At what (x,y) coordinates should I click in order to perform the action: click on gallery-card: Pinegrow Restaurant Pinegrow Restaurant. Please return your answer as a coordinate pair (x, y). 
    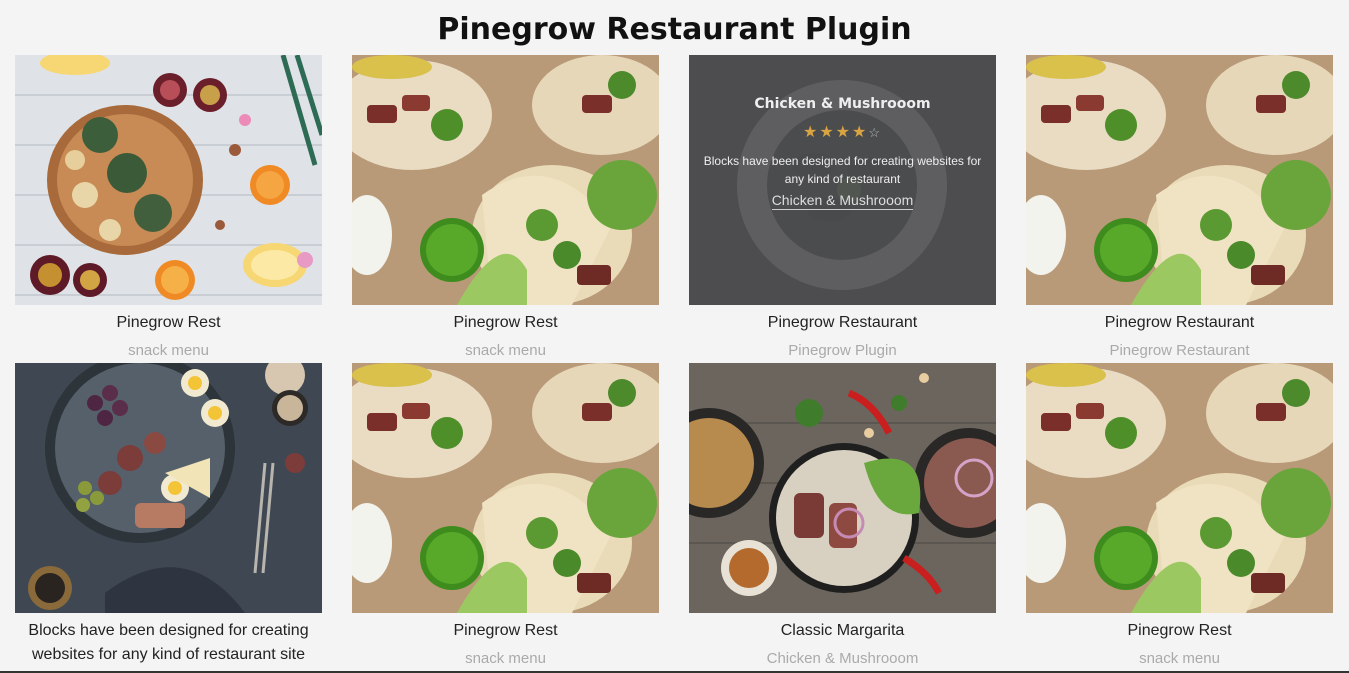
    Looking at the image, I should click on (1179, 209).